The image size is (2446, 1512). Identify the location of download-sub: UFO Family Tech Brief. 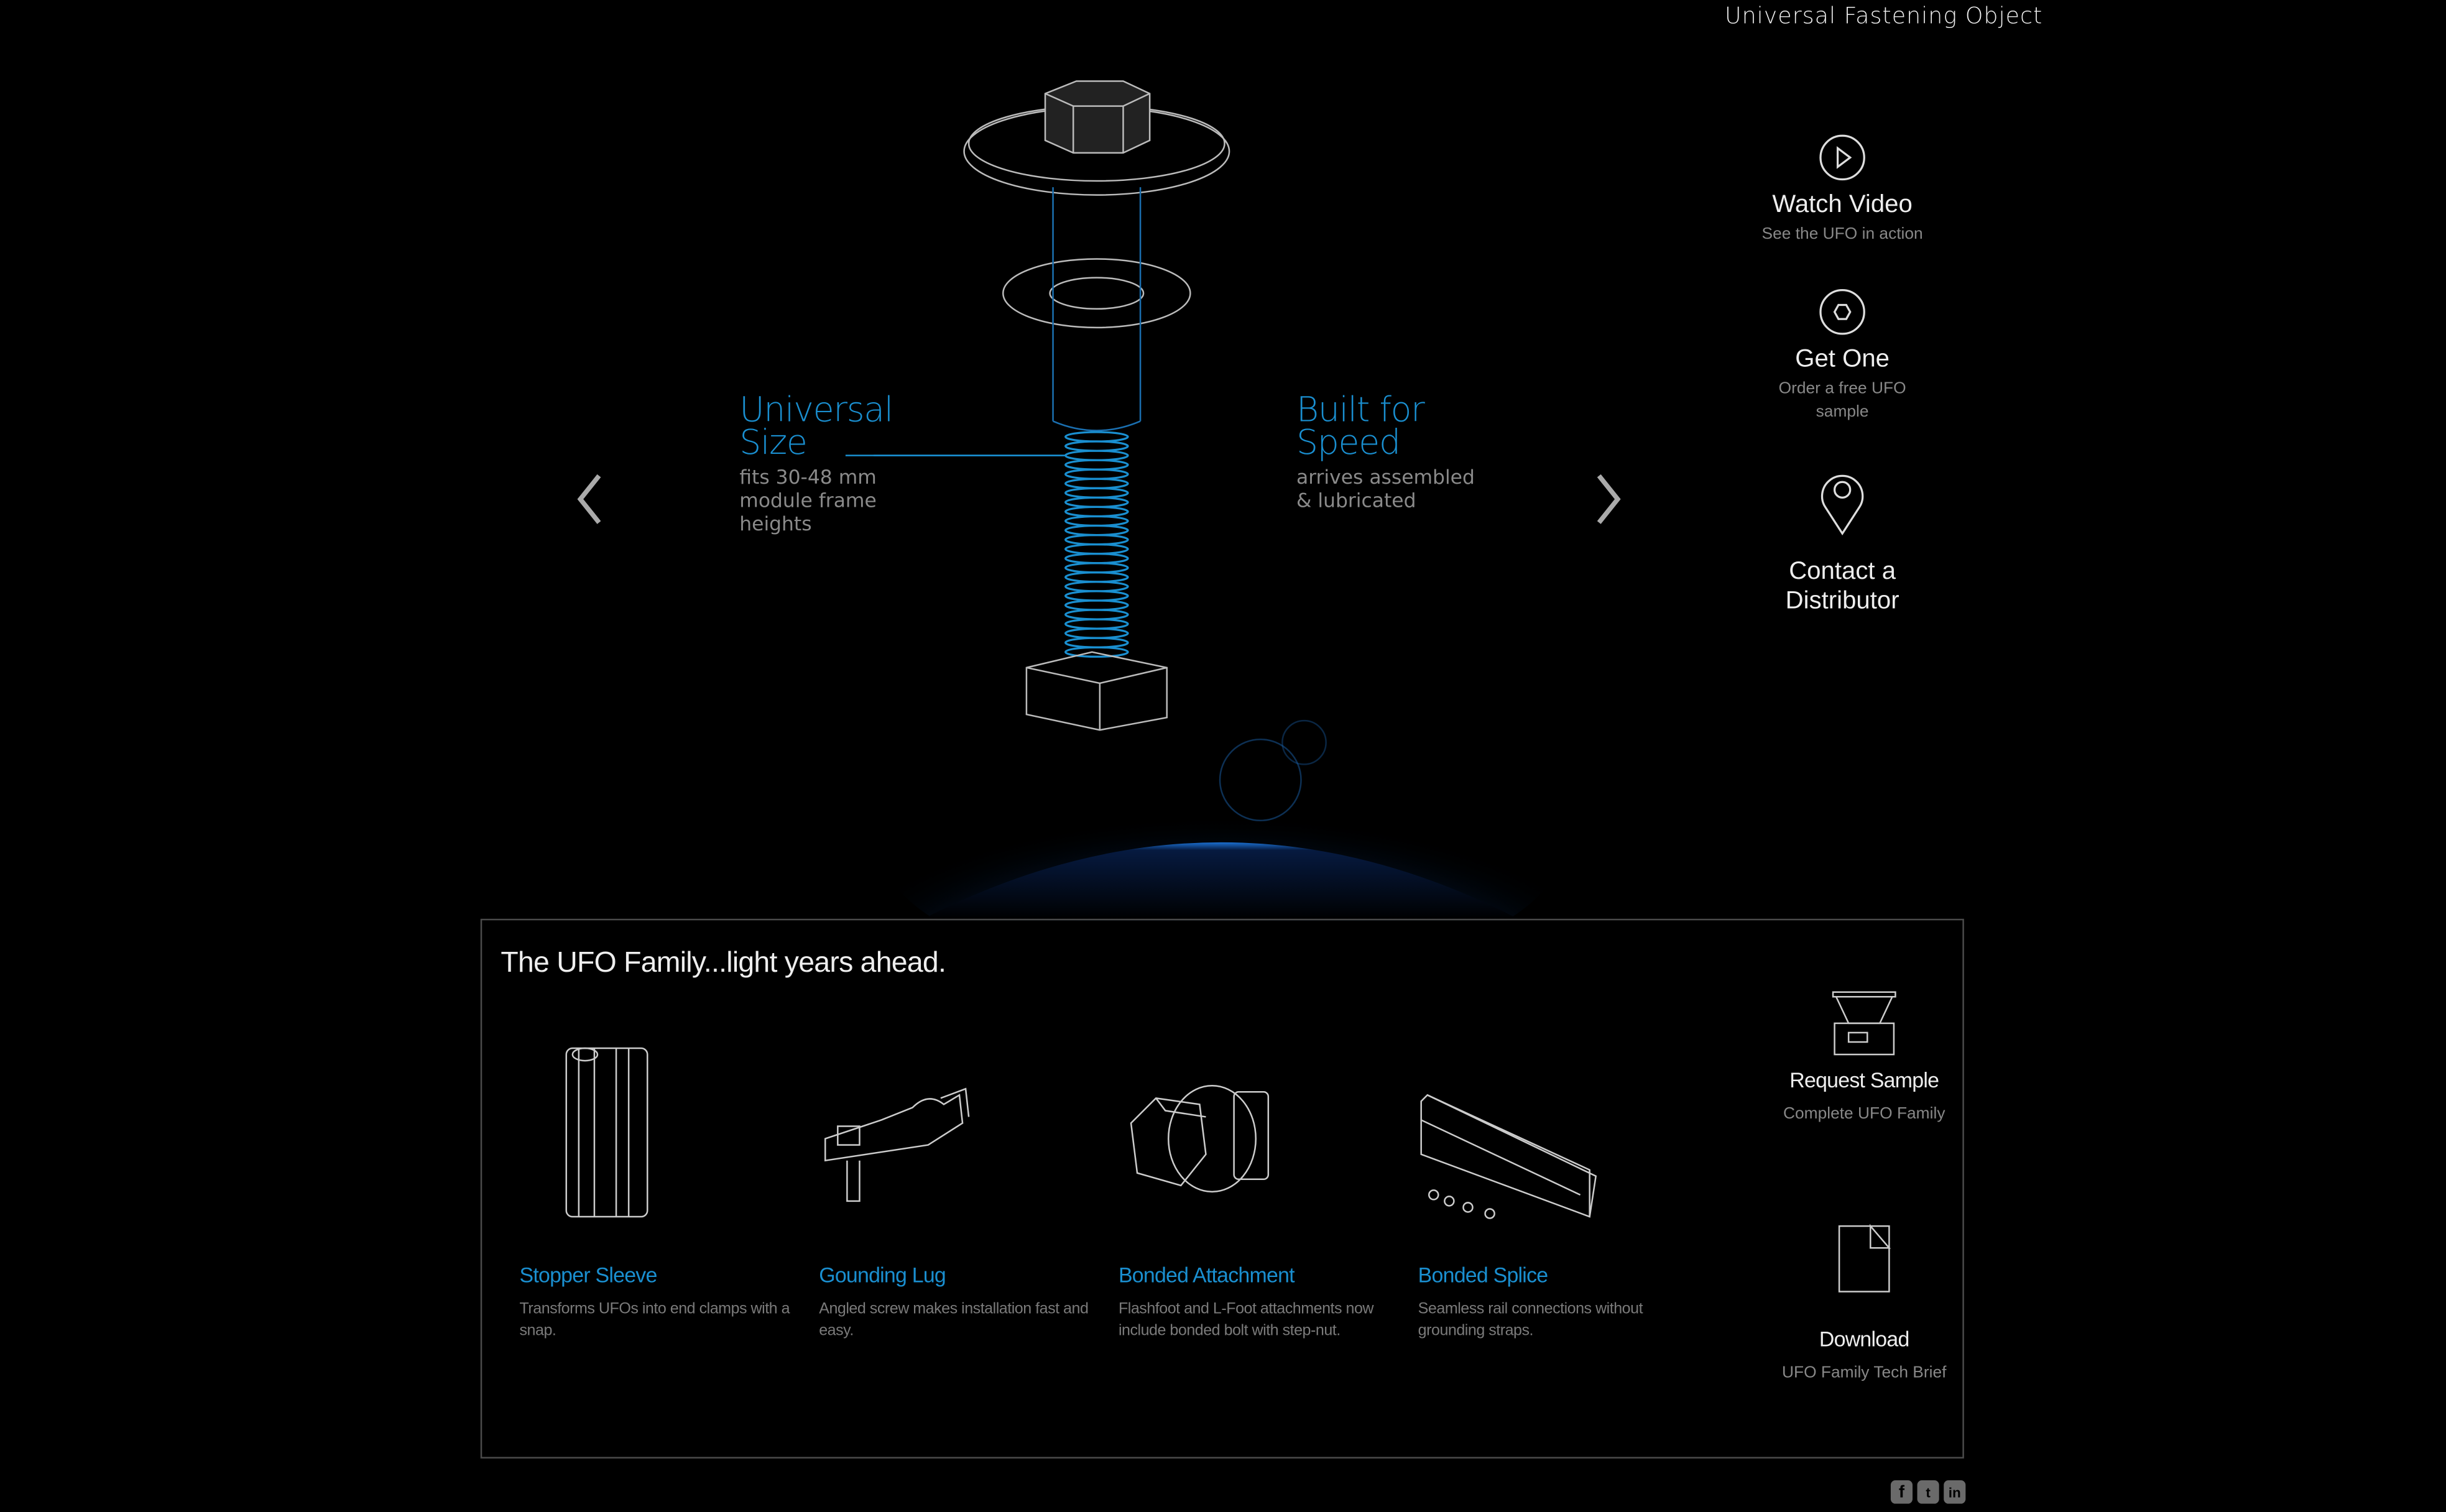
(1864, 1372).